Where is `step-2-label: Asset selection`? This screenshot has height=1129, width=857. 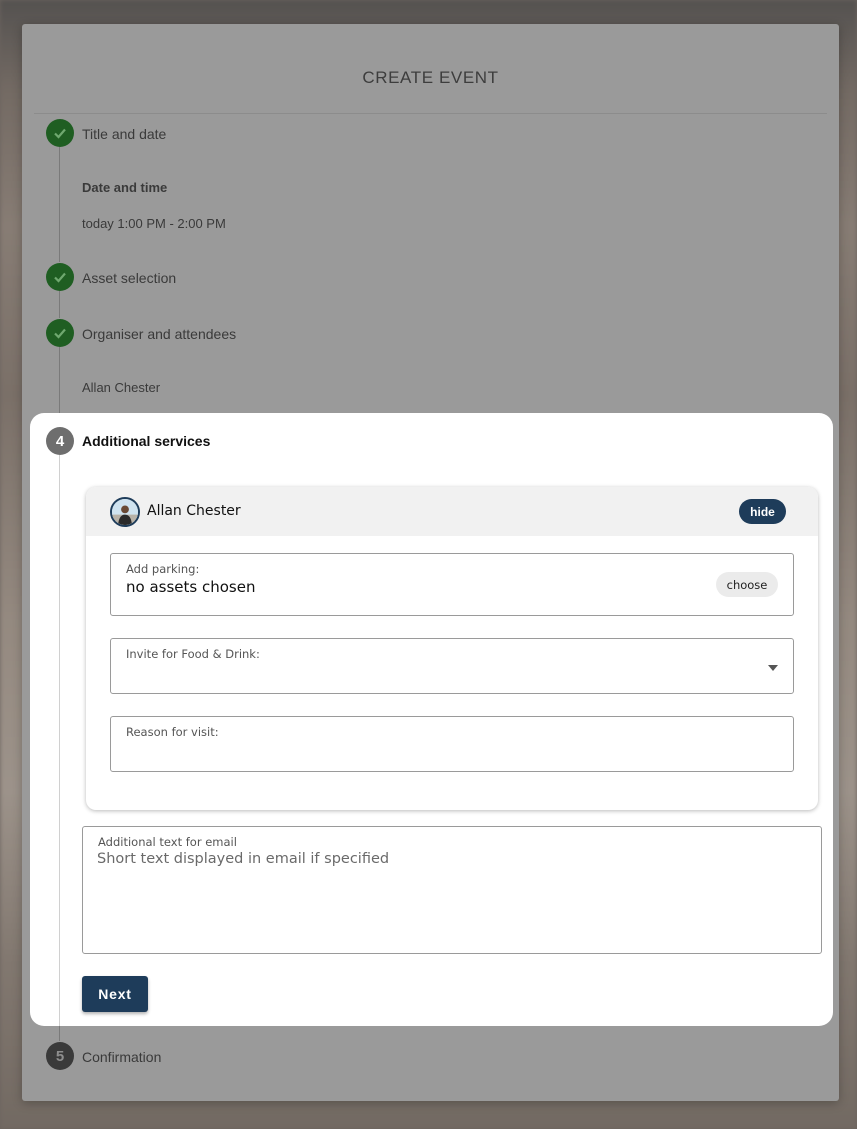
step-2-label: Asset selection is located at coordinates (129, 278).